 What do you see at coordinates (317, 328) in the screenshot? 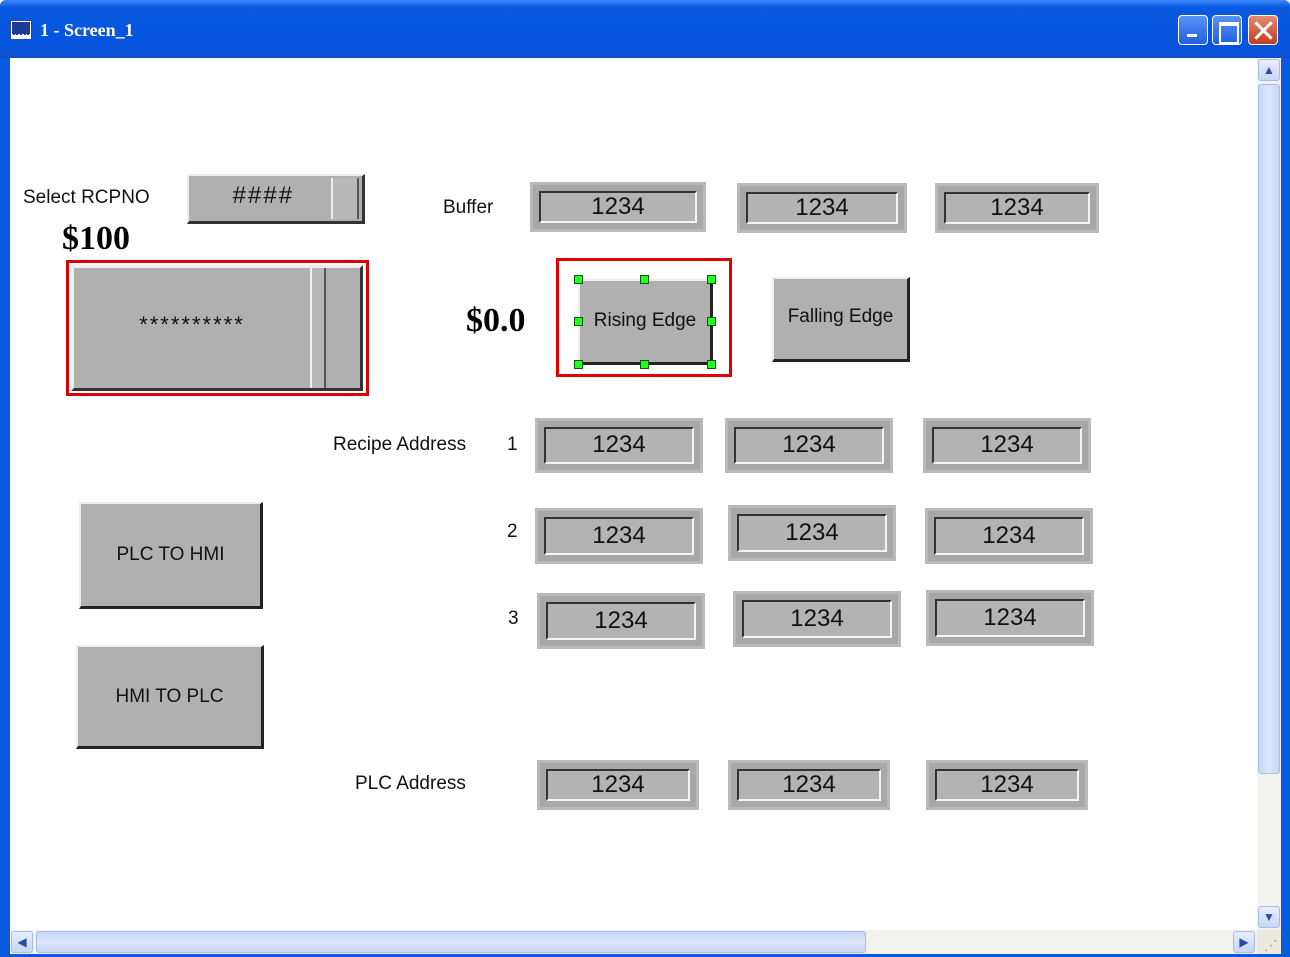
I see `password-divider` at bounding box center [317, 328].